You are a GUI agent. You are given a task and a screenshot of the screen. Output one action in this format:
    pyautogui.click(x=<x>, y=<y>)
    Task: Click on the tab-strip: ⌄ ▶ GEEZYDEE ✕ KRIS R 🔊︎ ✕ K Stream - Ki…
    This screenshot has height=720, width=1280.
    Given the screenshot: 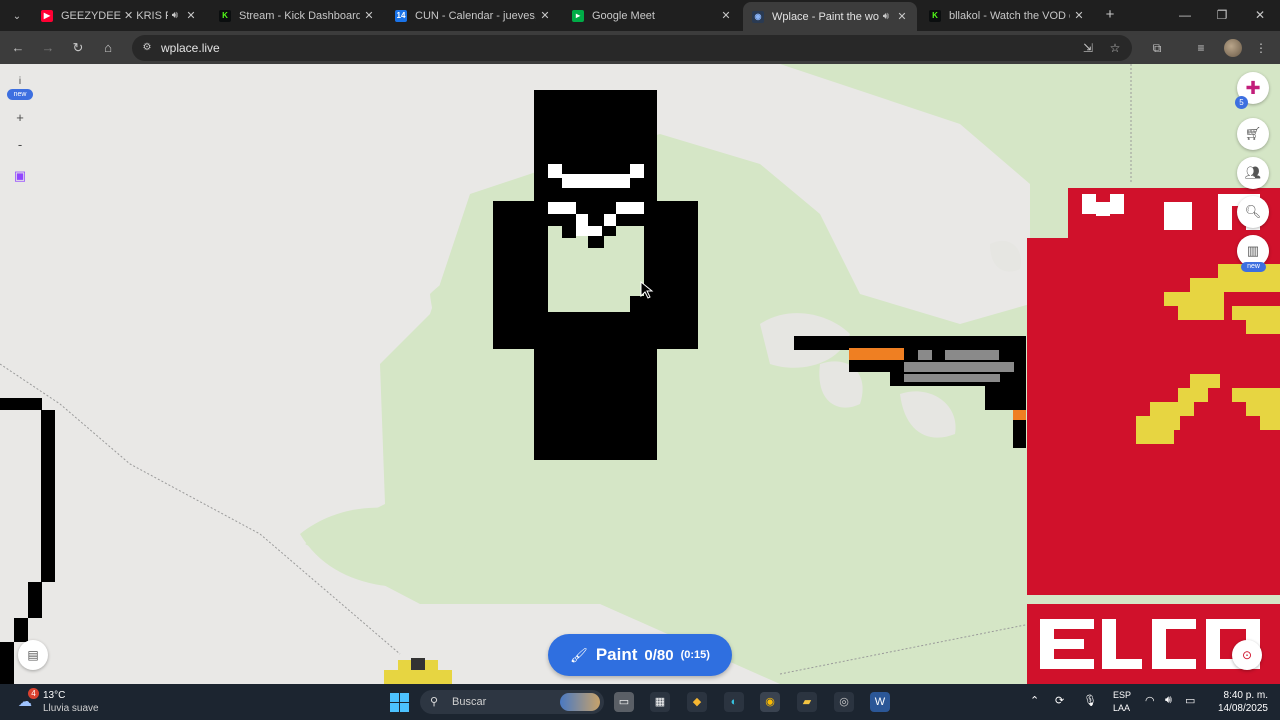 What is the action you would take?
    pyautogui.click(x=640, y=15)
    